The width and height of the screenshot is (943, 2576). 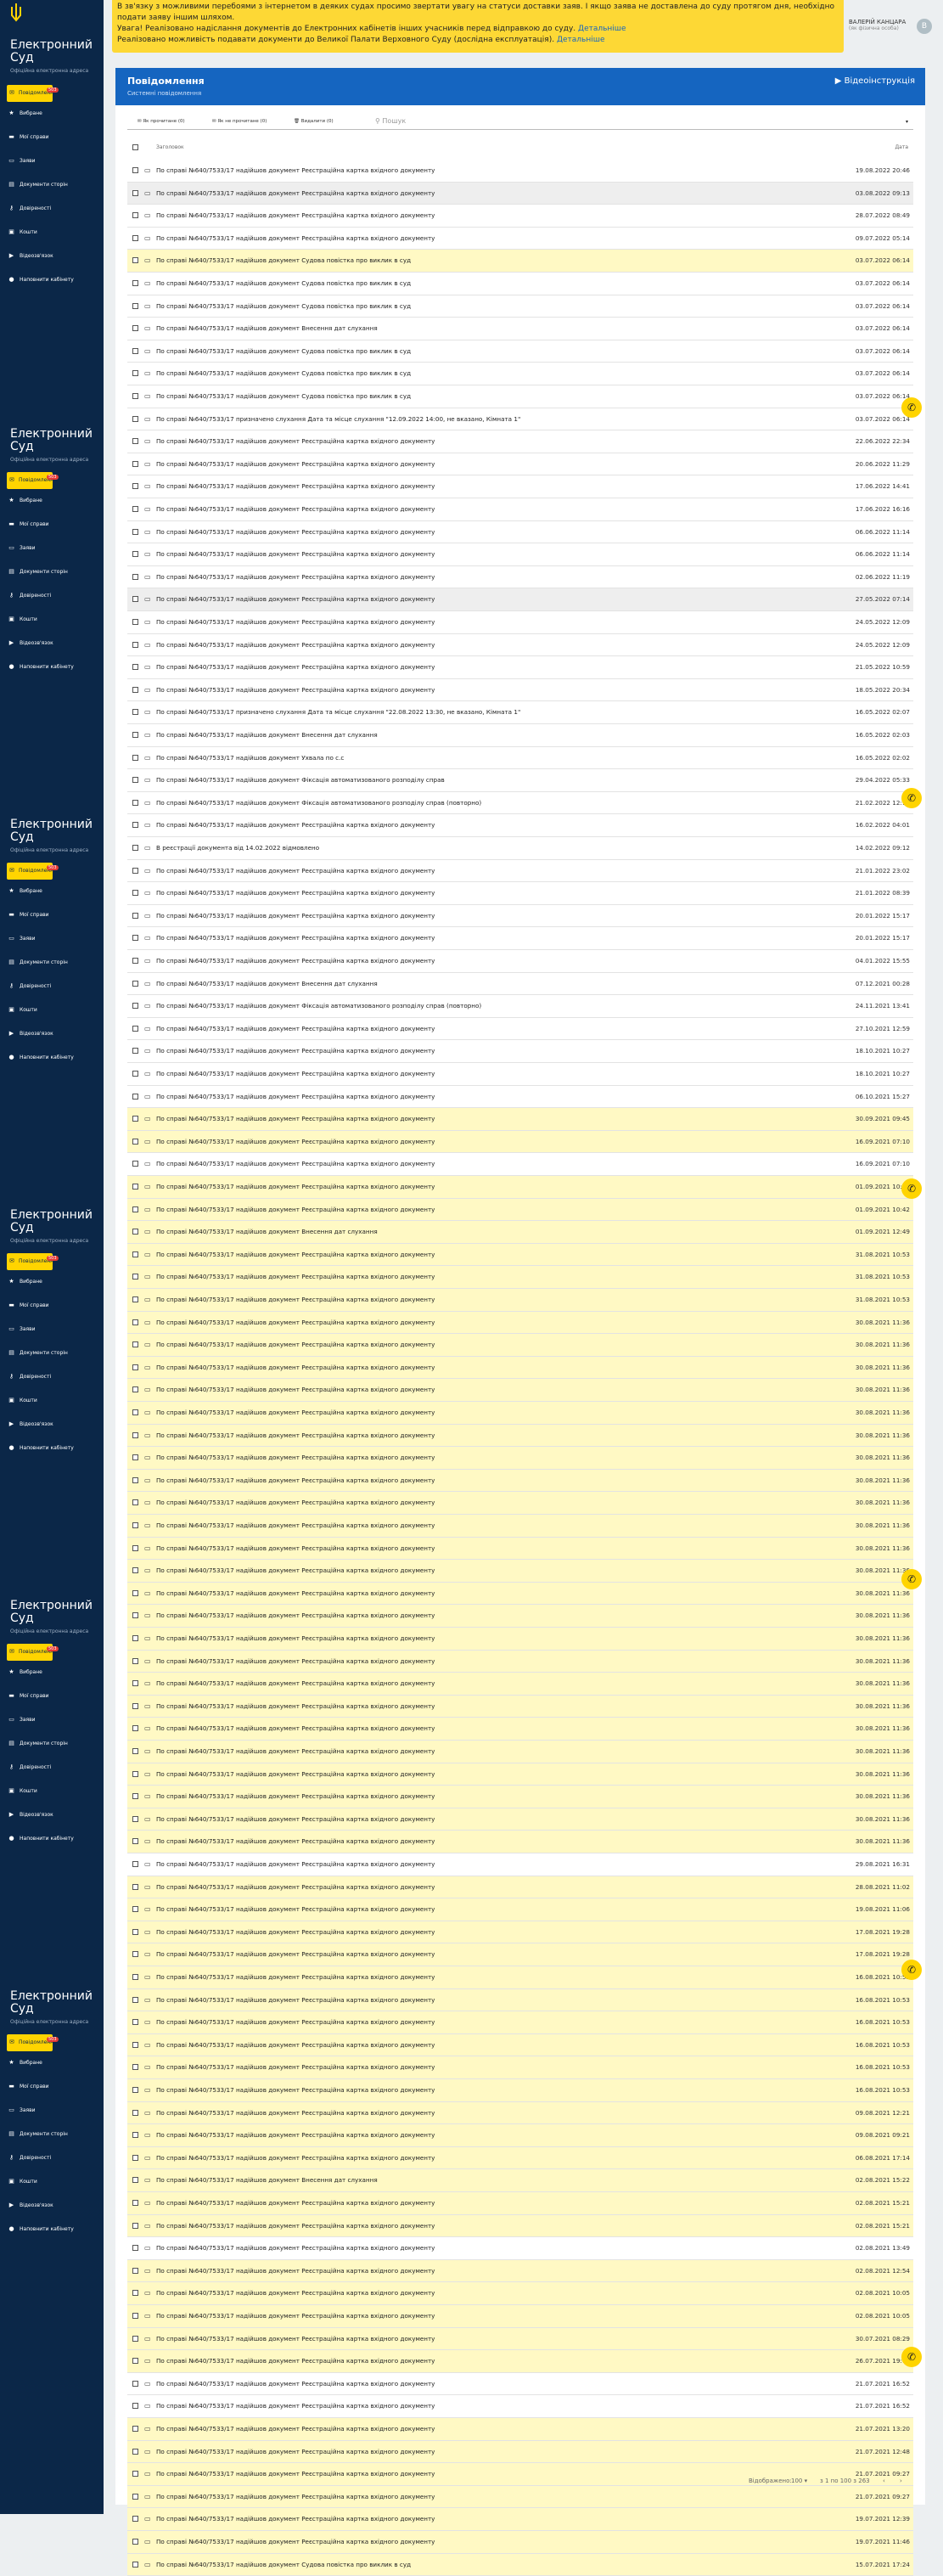 I want to click on sidebar-item-0: ★ Вибране, so click(x=25, y=1285).